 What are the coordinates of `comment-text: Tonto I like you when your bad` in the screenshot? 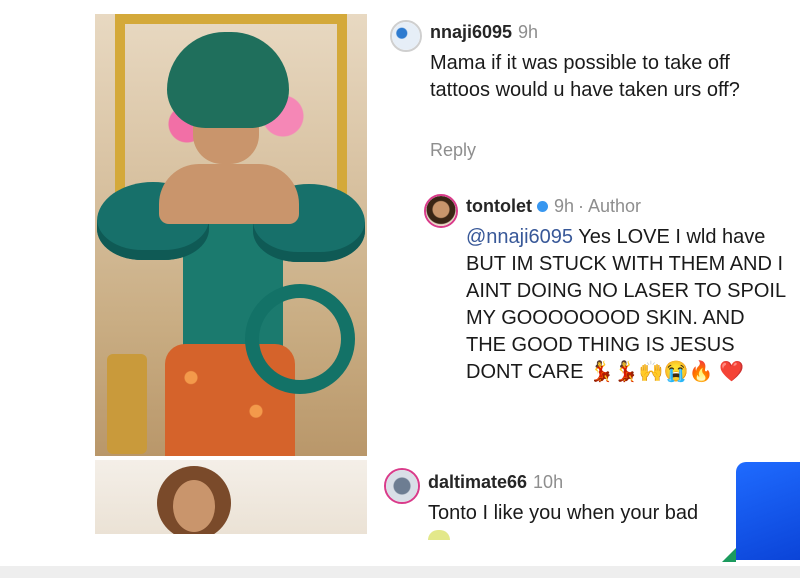 It's located at (563, 513).